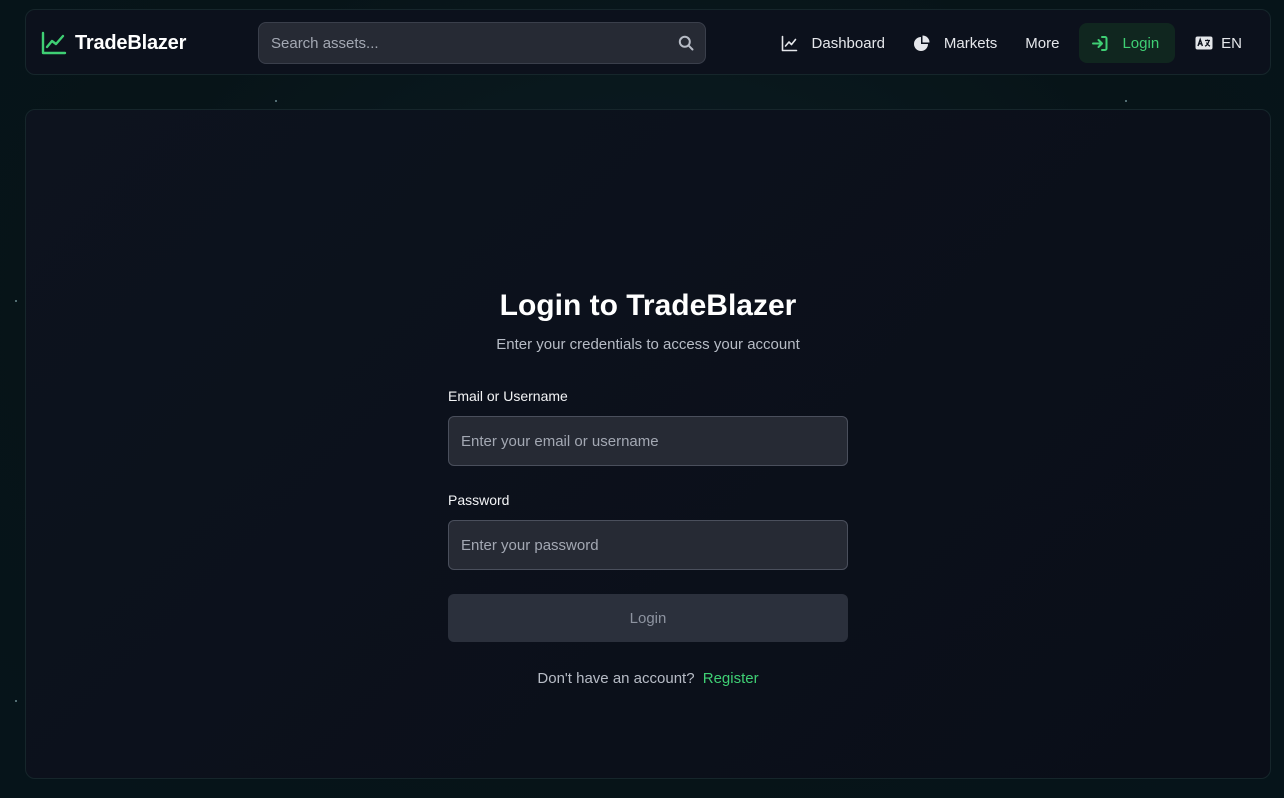  What do you see at coordinates (54, 43) in the screenshot?
I see `trend-chart-icon` at bounding box center [54, 43].